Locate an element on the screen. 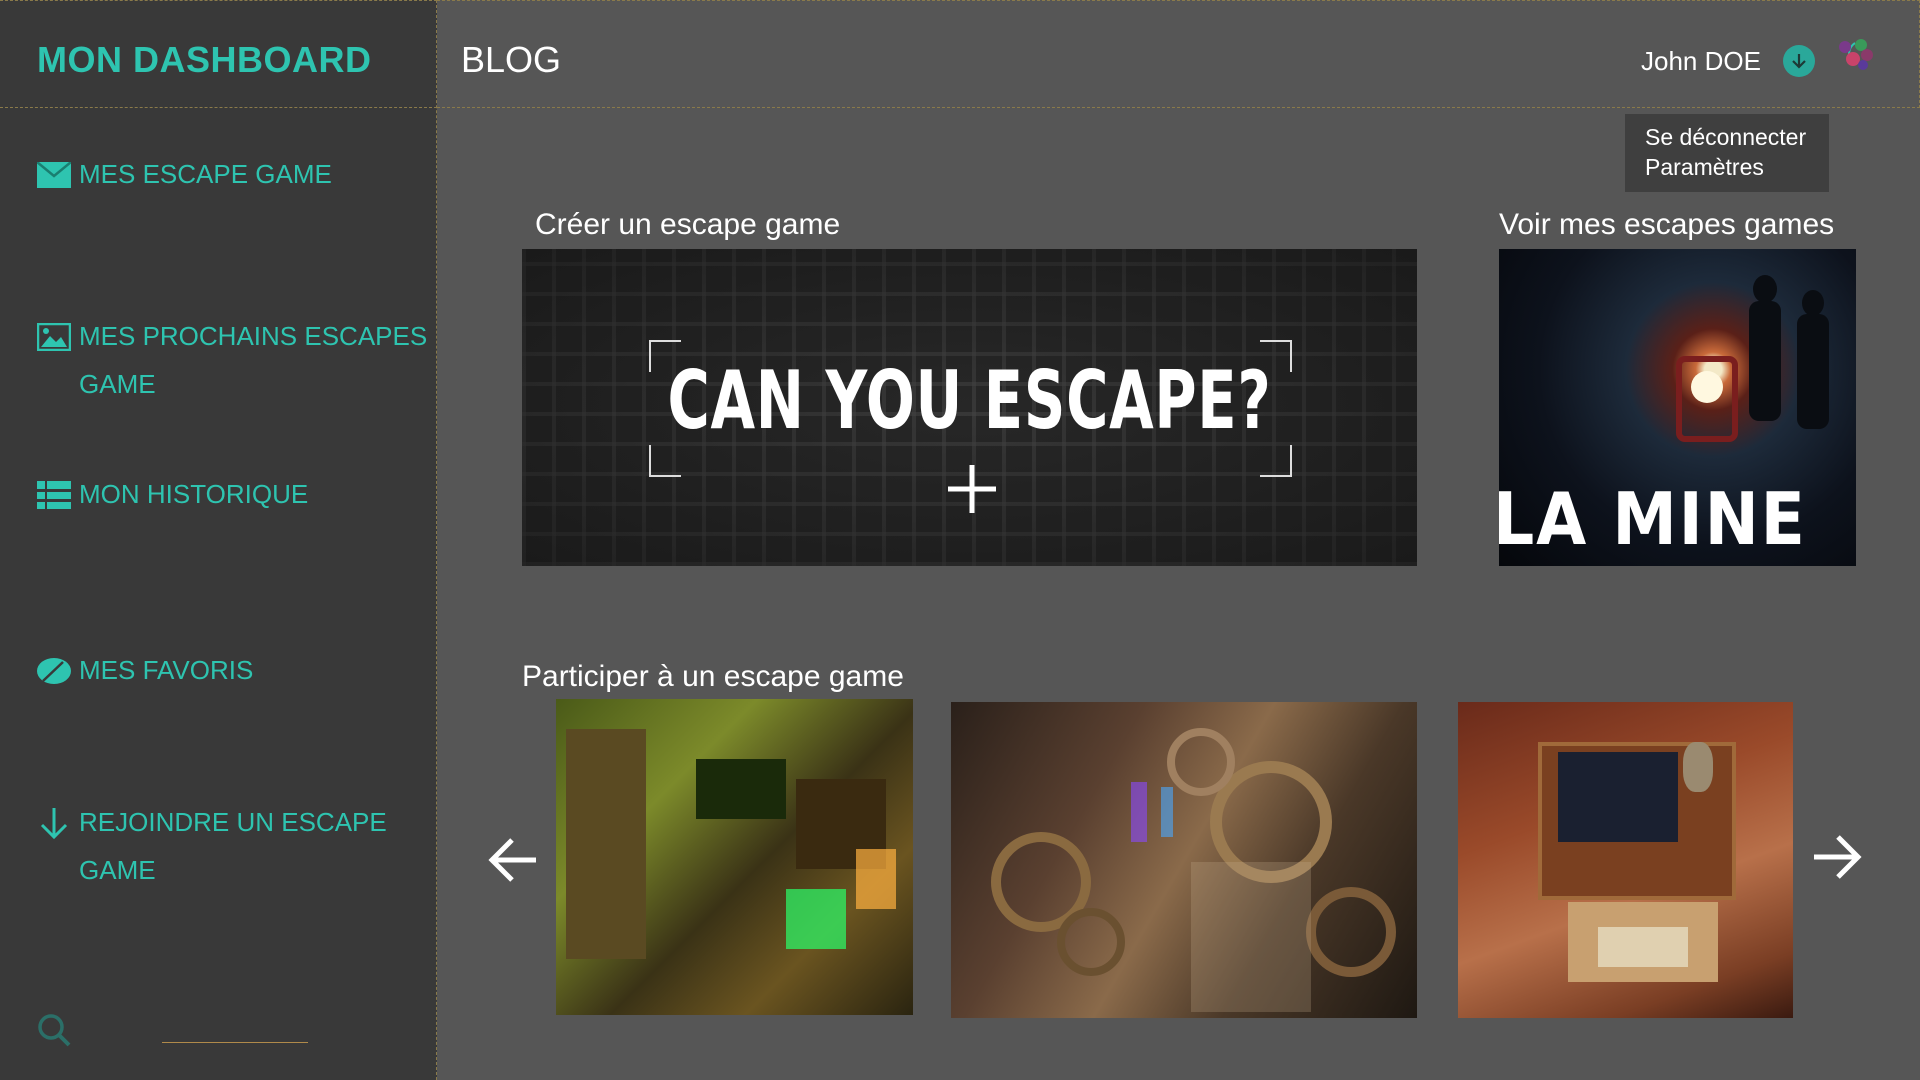 This screenshot has width=1920, height=1080. brand-header: MON DASHBOARD is located at coordinates (218, 54).